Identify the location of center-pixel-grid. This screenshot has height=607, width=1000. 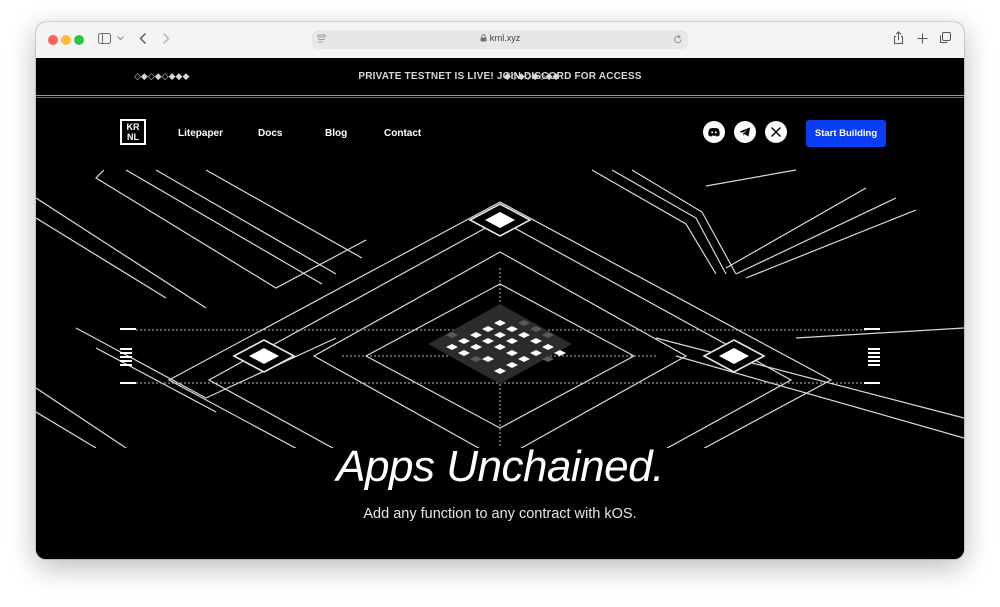
(500, 344).